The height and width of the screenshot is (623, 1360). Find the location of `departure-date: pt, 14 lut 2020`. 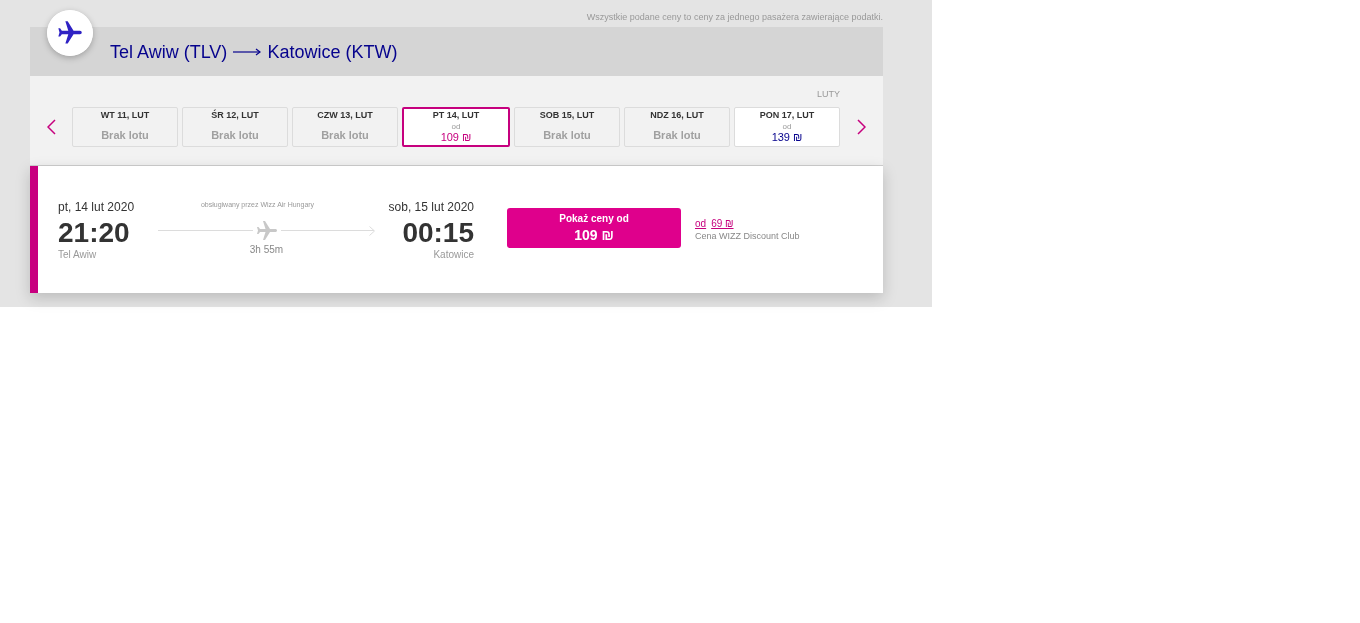

departure-date: pt, 14 lut 2020 is located at coordinates (96, 206).